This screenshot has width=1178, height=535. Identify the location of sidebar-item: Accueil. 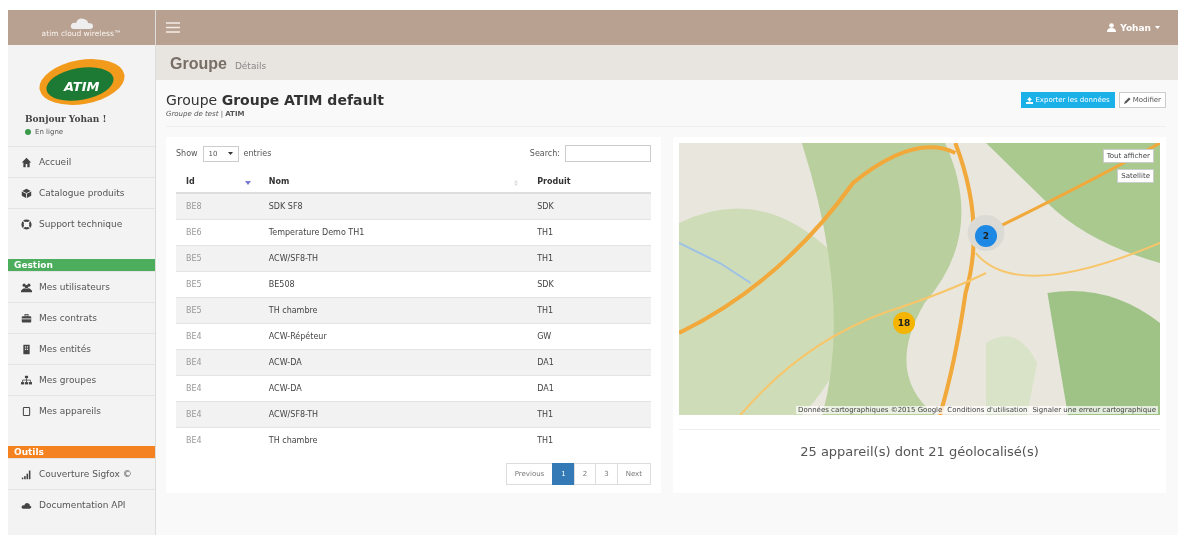
(81, 161).